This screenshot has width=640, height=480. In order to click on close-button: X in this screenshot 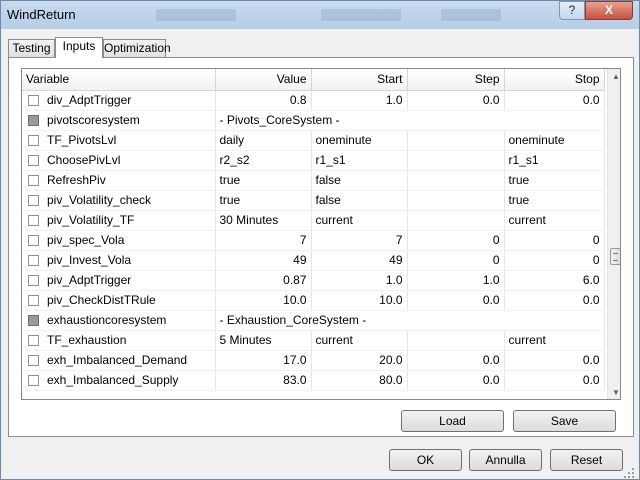, I will do `click(609, 10)`.